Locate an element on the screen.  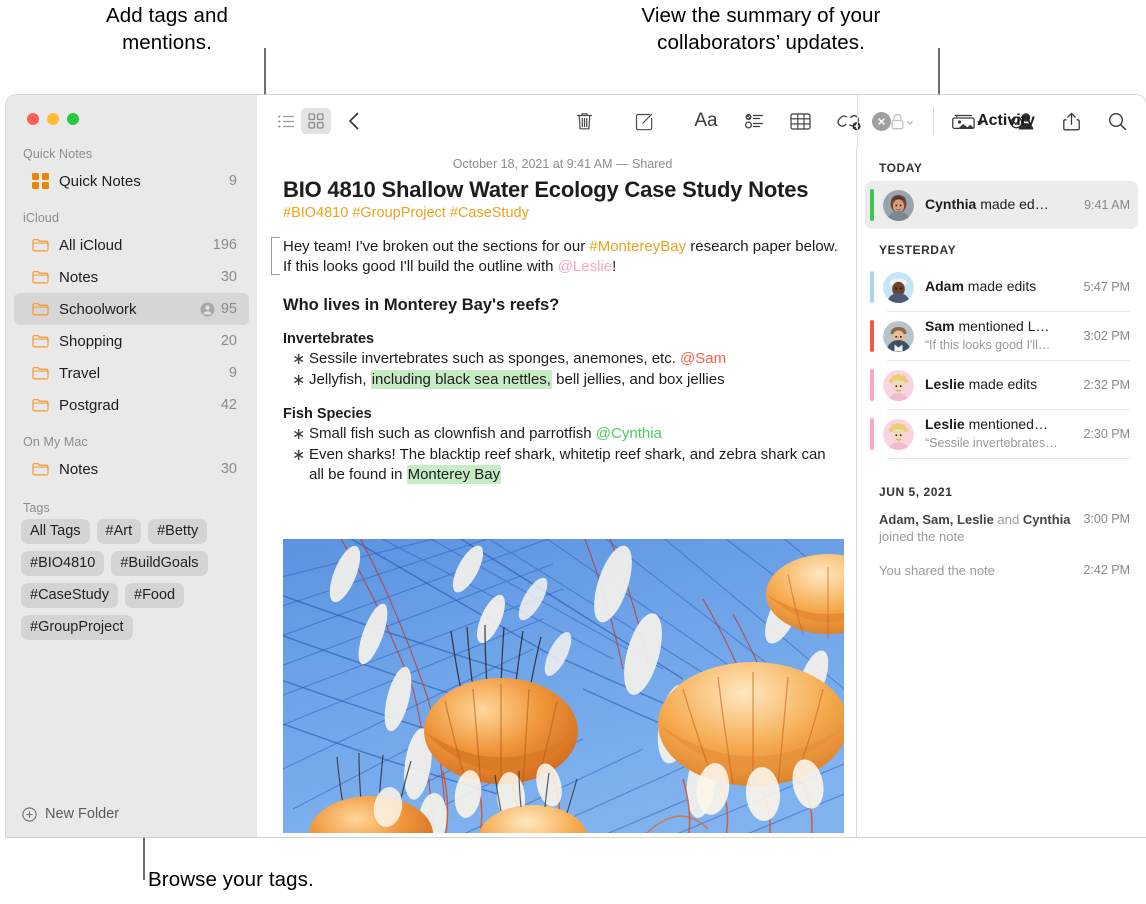
sidebar-item-travel: Travel 9 is located at coordinates (131, 373).